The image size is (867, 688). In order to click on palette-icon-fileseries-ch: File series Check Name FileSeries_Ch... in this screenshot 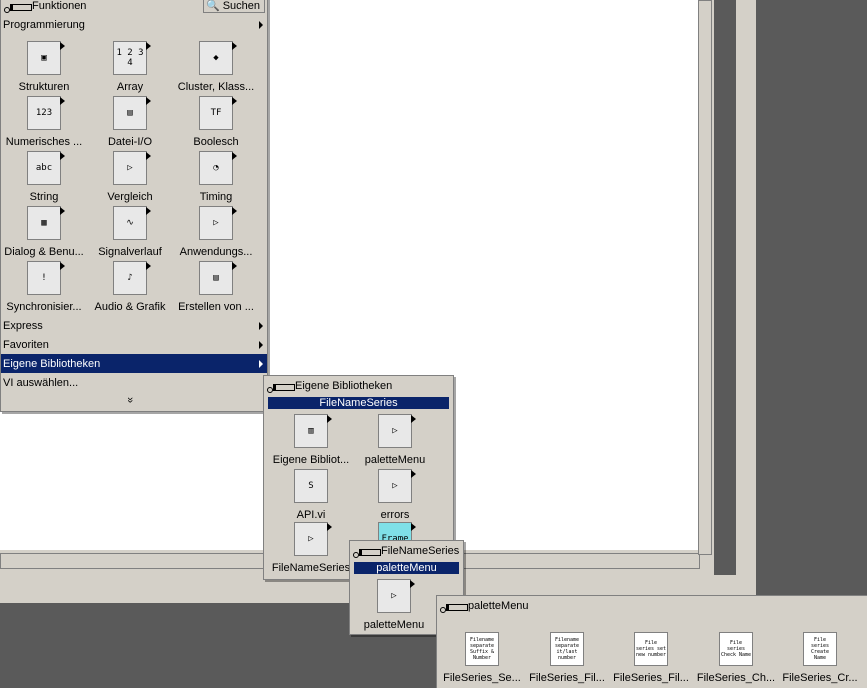, I will do `click(736, 658)`.